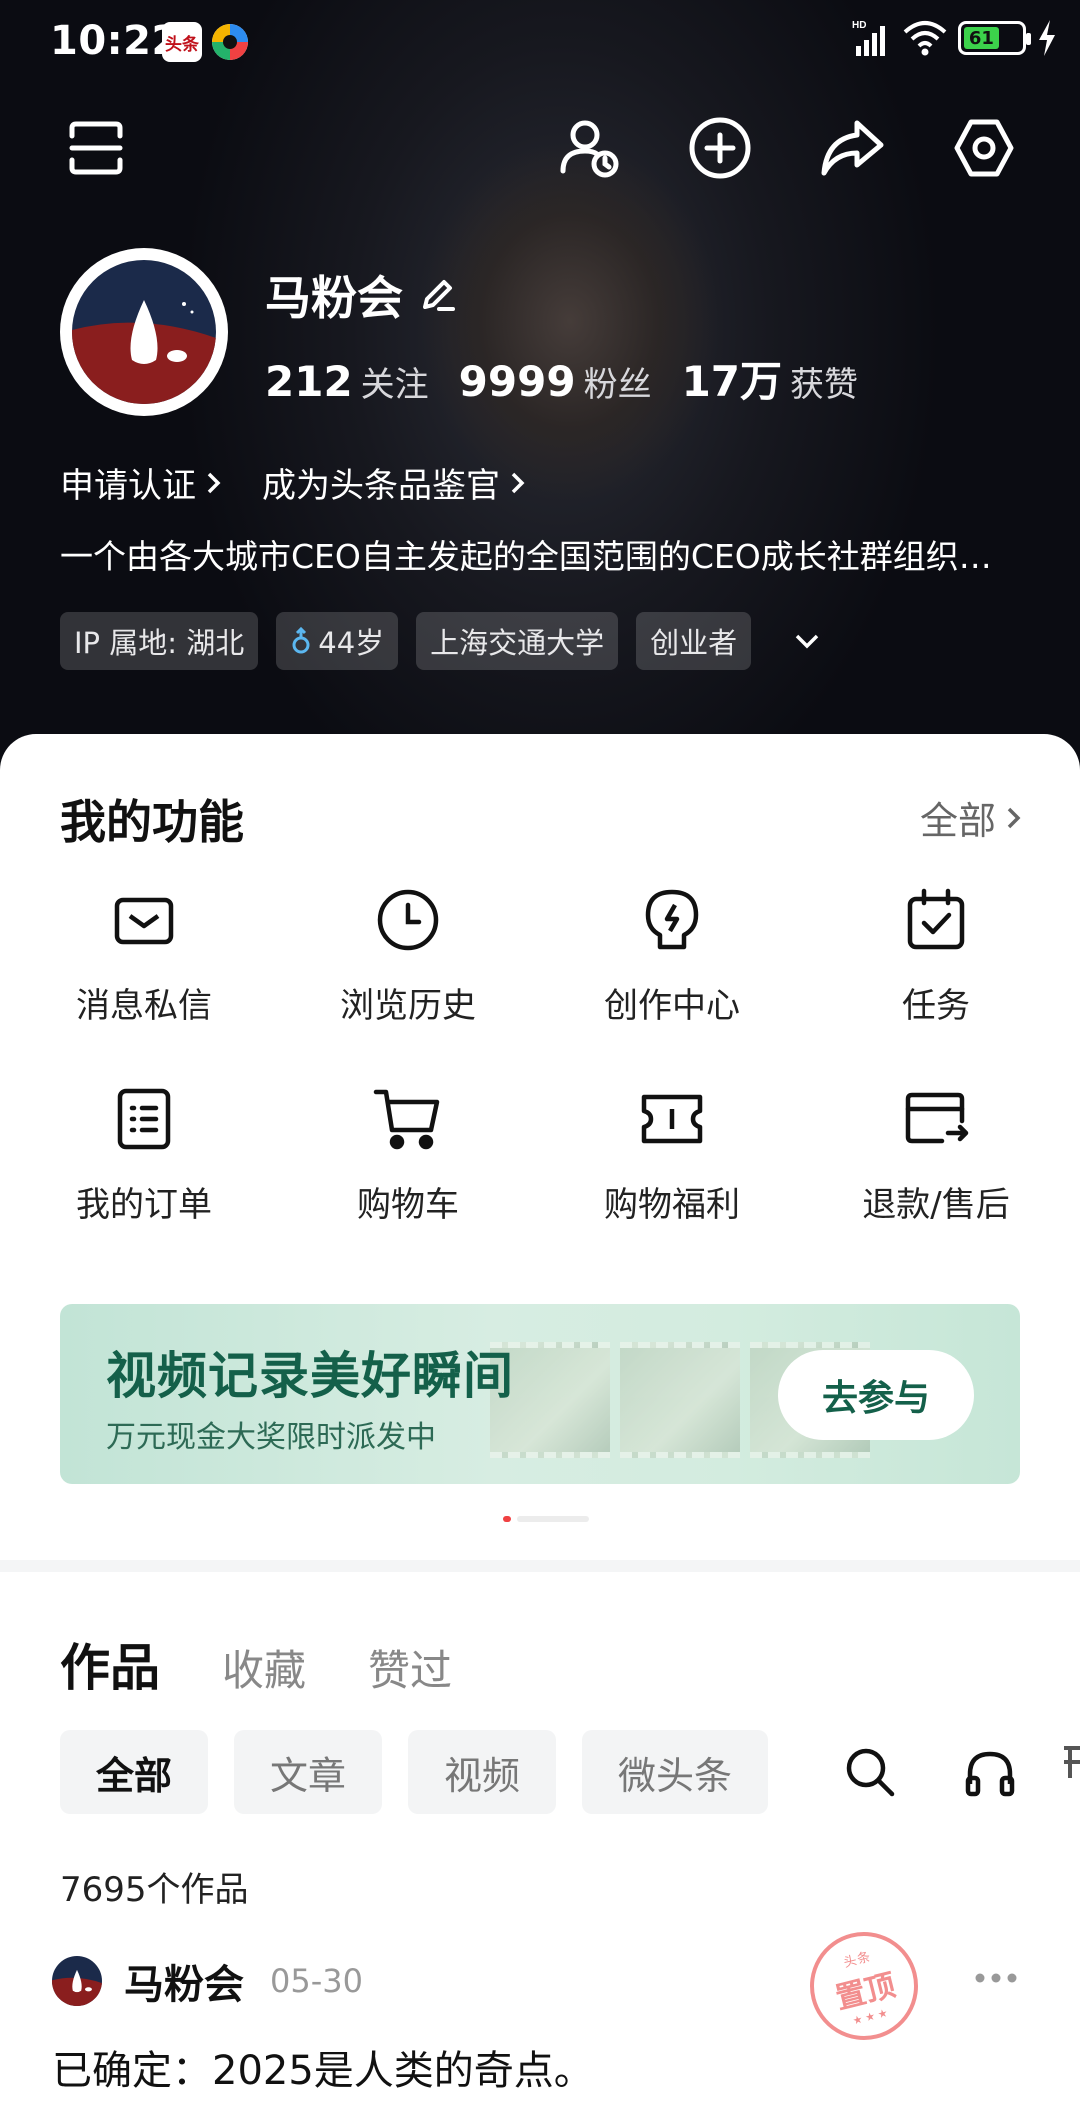  Describe the element at coordinates (868, 38) in the screenshot. I see `signal-icon: HD` at that location.